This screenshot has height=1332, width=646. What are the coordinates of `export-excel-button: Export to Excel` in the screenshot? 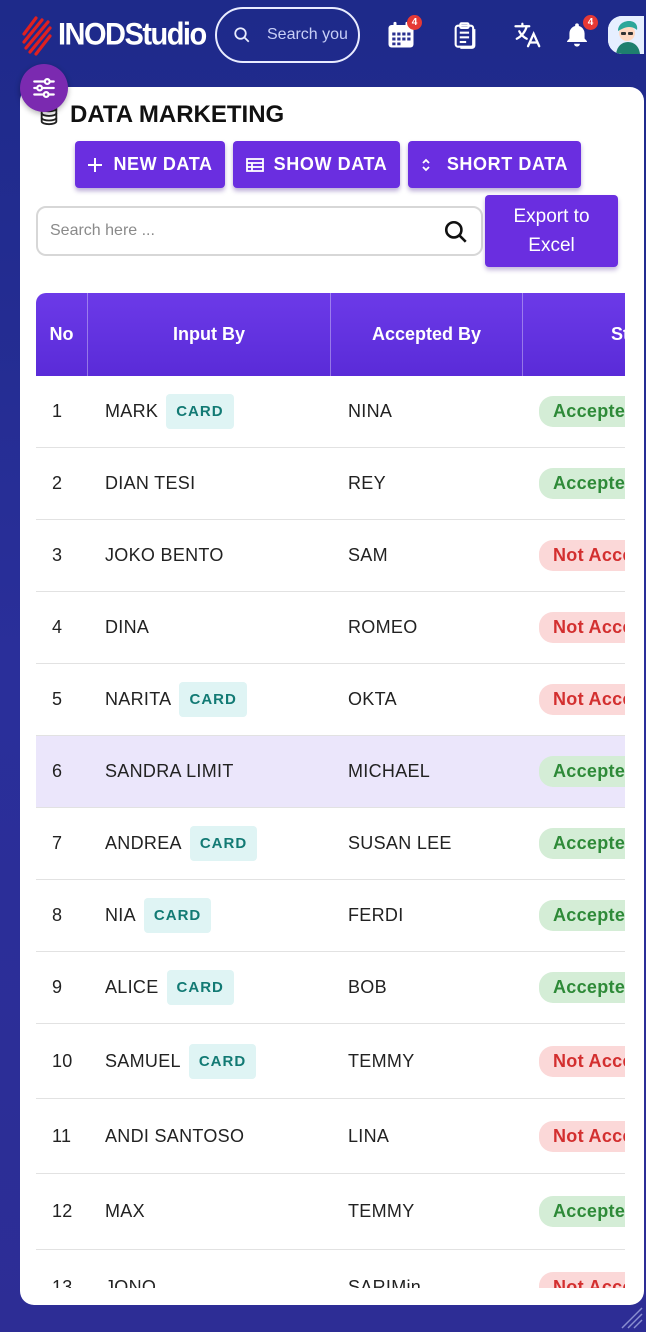 It's located at (551, 231).